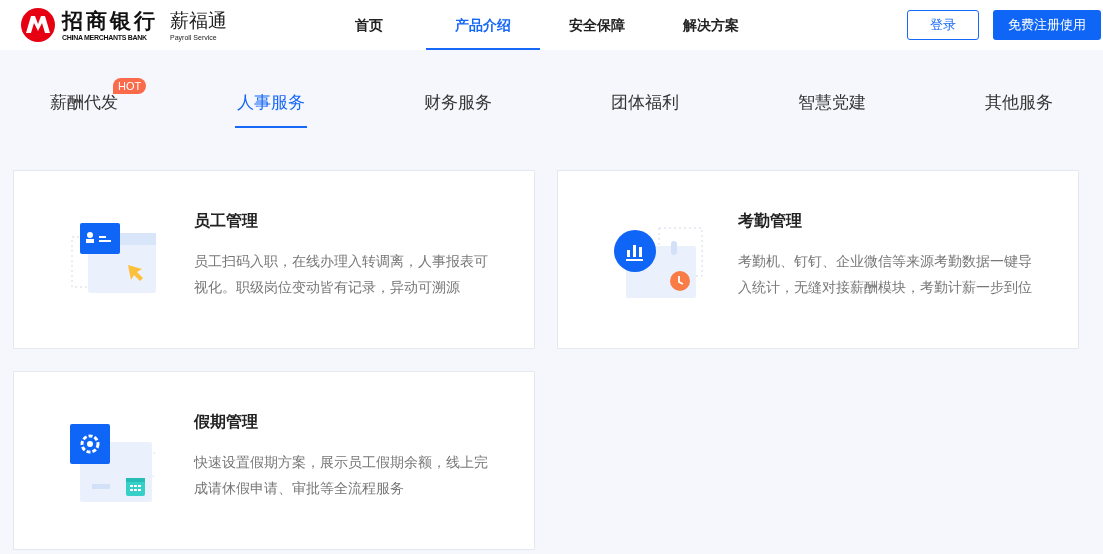 The image size is (1103, 554). Describe the element at coordinates (770, 221) in the screenshot. I see `card-title: 考勤管理` at that location.